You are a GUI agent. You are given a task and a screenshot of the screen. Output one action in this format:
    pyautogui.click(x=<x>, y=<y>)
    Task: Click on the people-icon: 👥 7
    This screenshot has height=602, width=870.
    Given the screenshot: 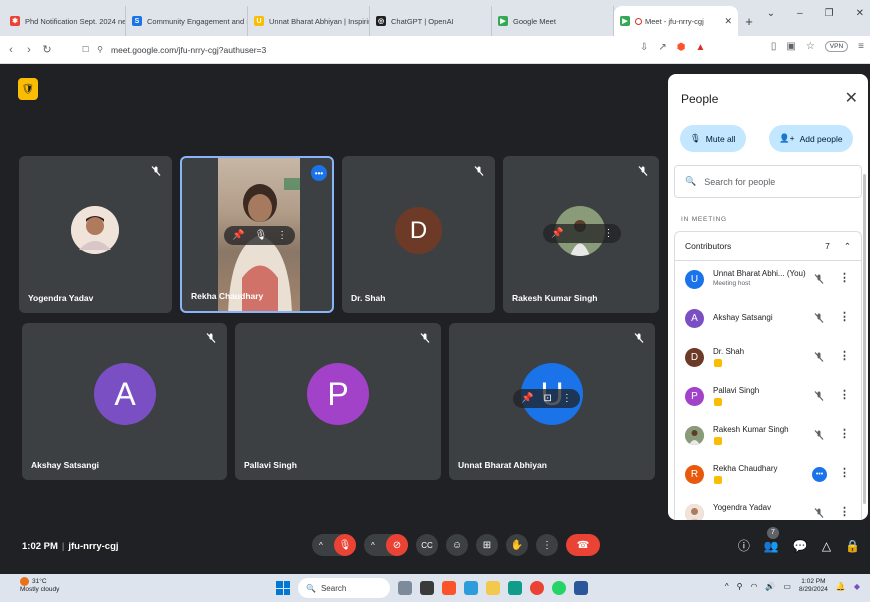 What is the action you would take?
    pyautogui.click(x=771, y=539)
    